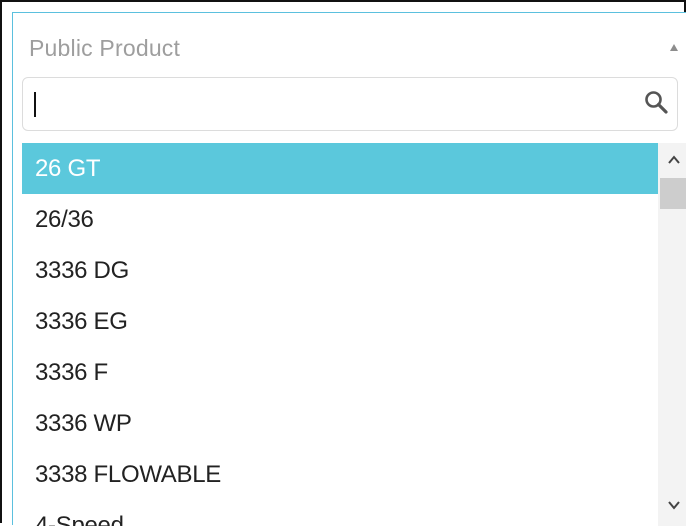 The height and width of the screenshot is (526, 686). Describe the element at coordinates (35, 104) in the screenshot. I see `text-cursor` at that location.